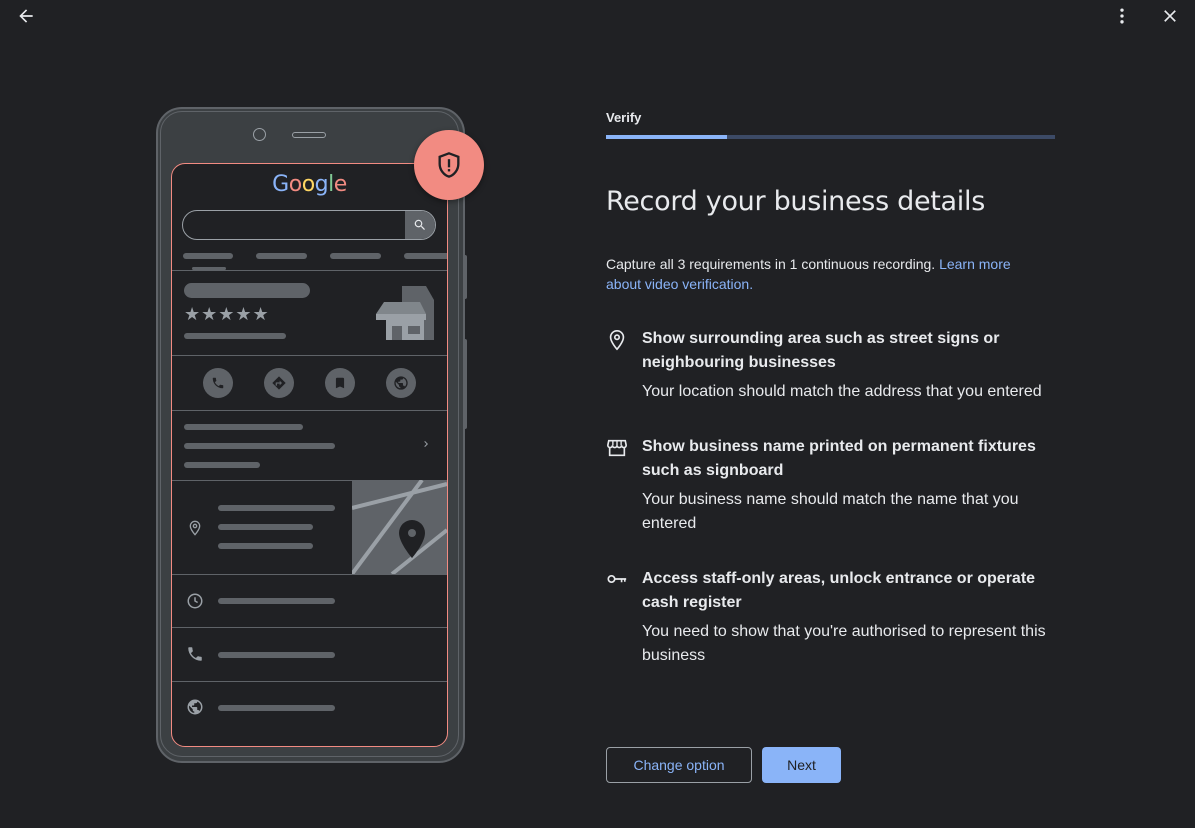 This screenshot has height=828, width=1195. I want to click on phone-circle-icon, so click(218, 383).